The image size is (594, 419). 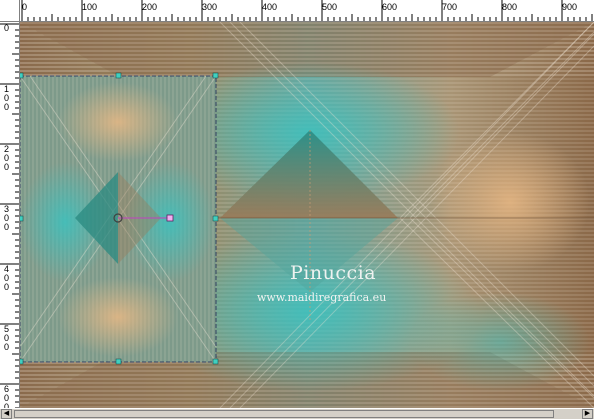 I want to click on ruler-label-700: 700, so click(x=450, y=7).